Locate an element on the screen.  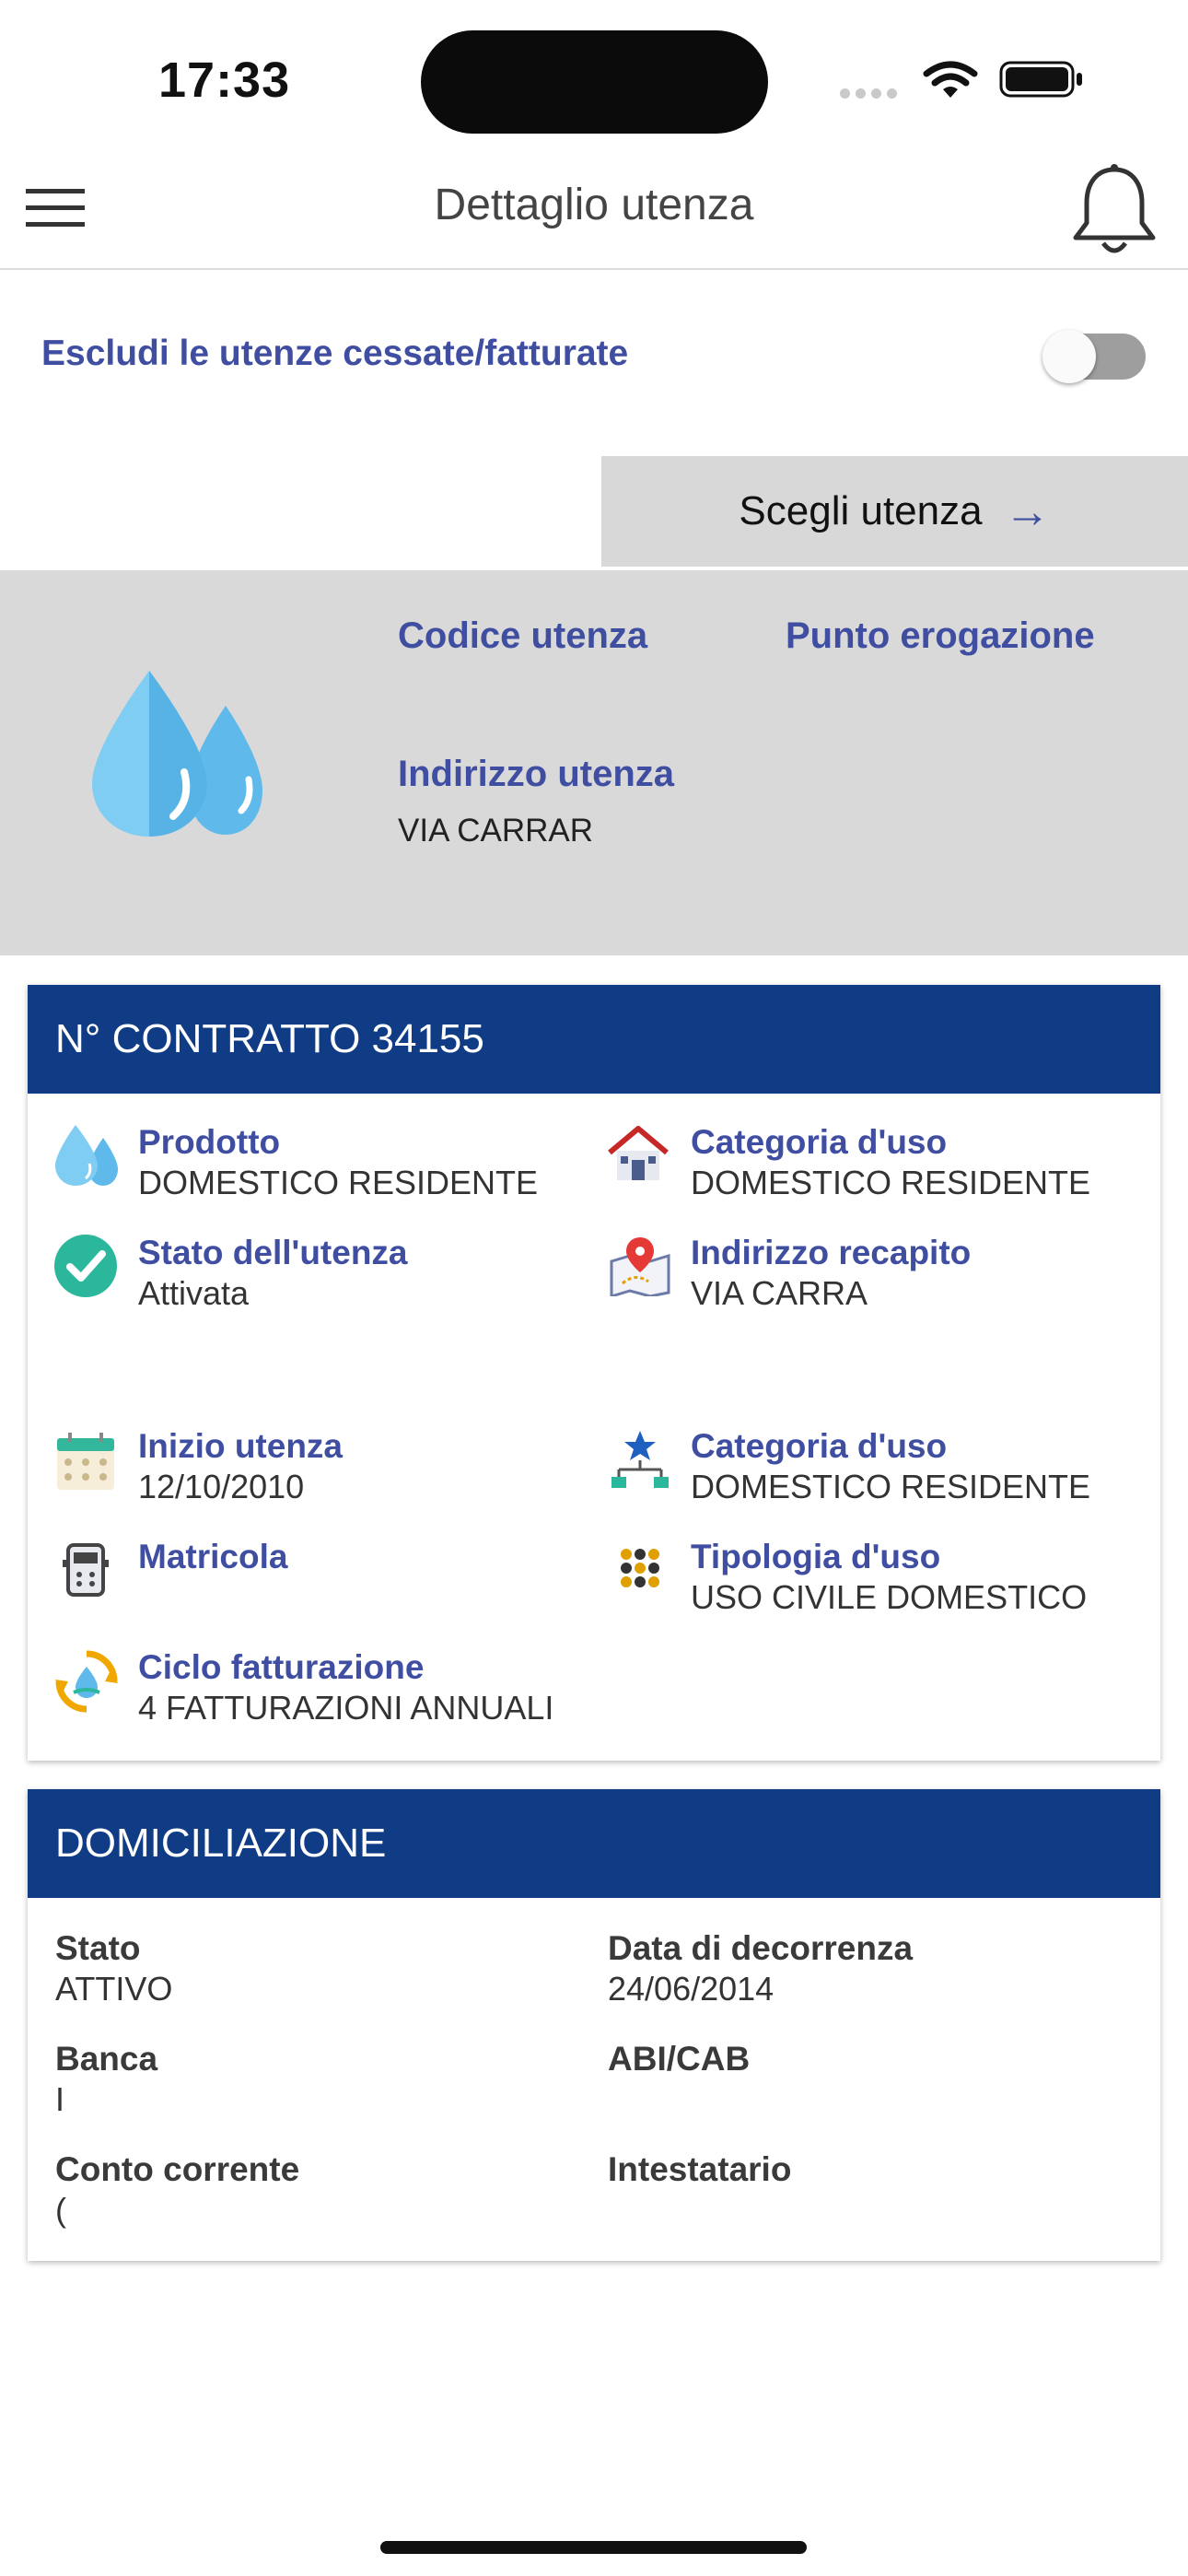
battery-icon is located at coordinates (1040, 79).